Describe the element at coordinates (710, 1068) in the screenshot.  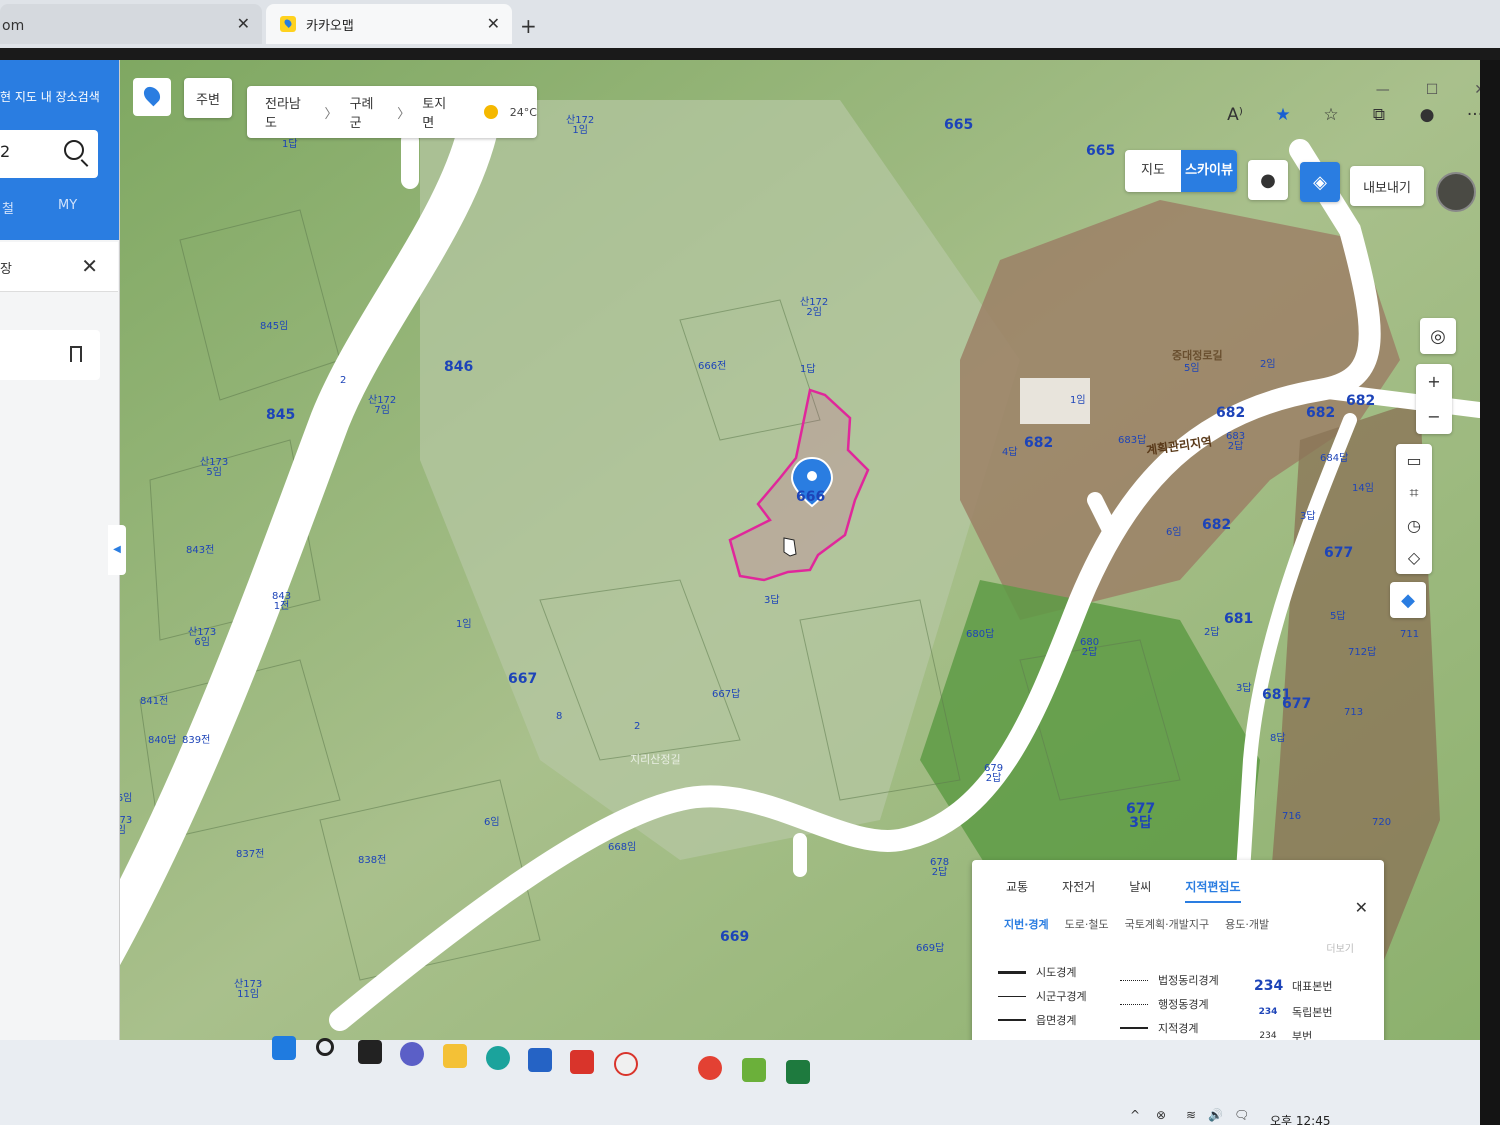
I see `chrome-icon` at that location.